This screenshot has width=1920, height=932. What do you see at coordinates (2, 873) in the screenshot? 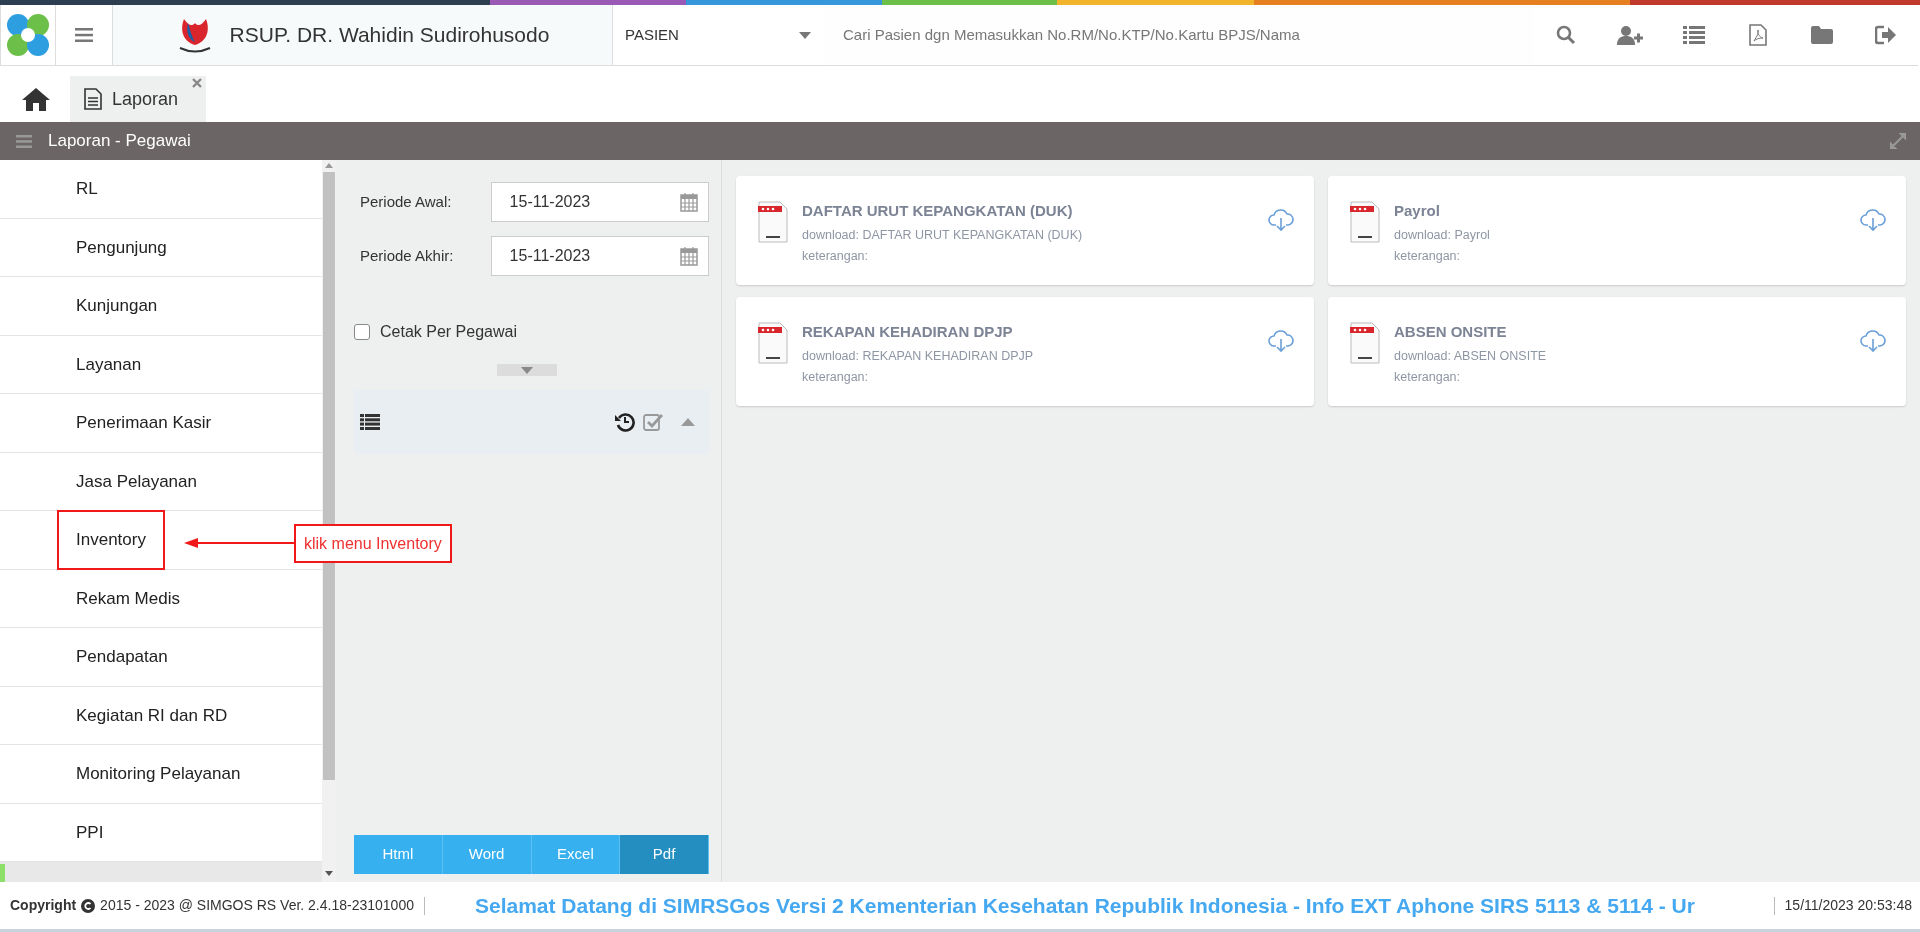
I see `scroll-indicator` at bounding box center [2, 873].